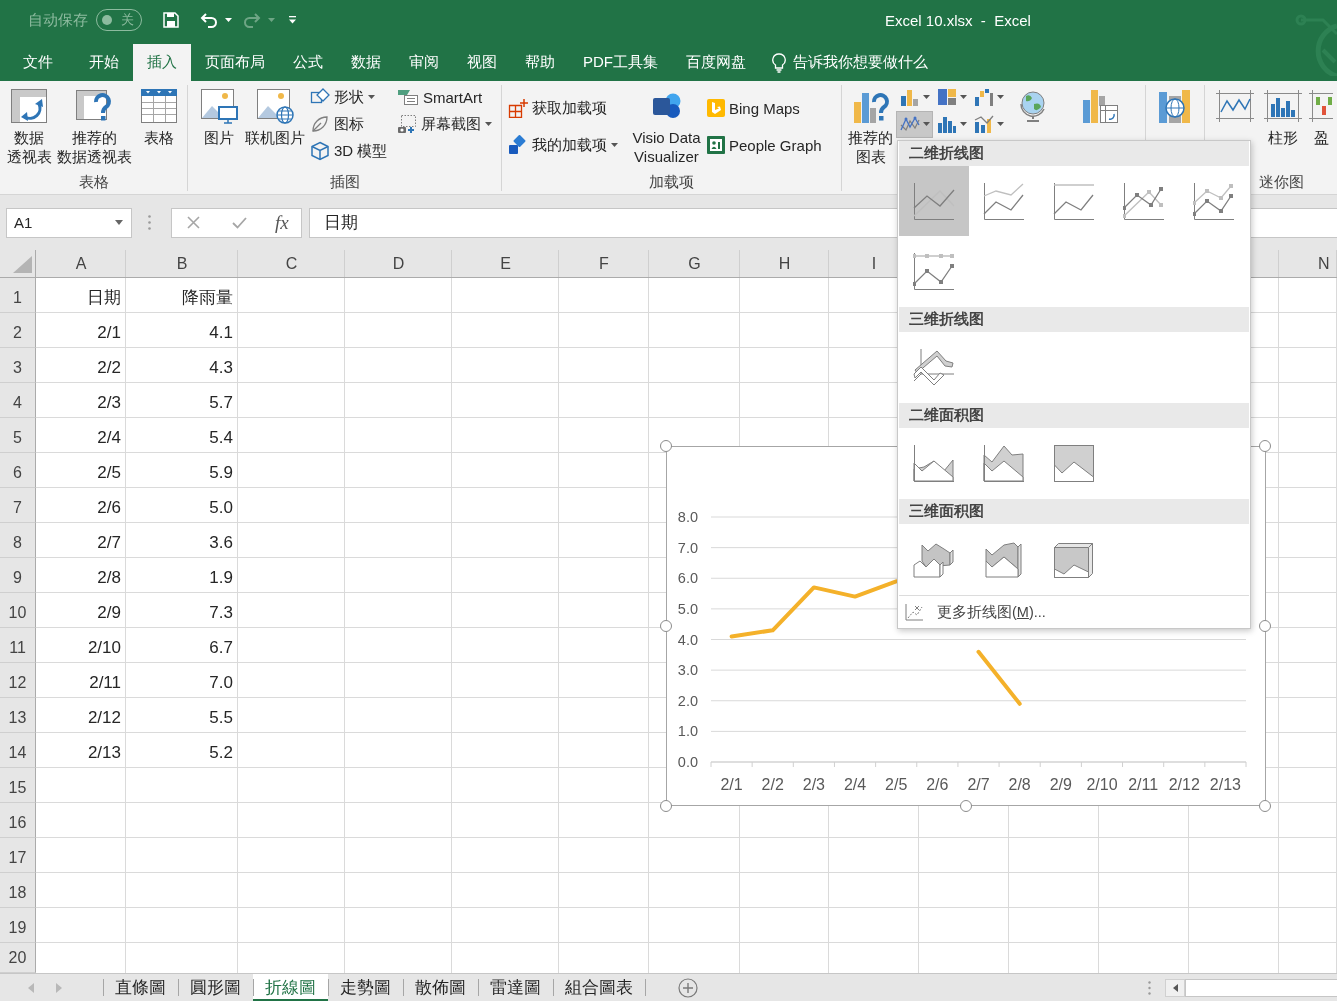  What do you see at coordinates (18, 400) in the screenshot?
I see `row-header: 4` at bounding box center [18, 400].